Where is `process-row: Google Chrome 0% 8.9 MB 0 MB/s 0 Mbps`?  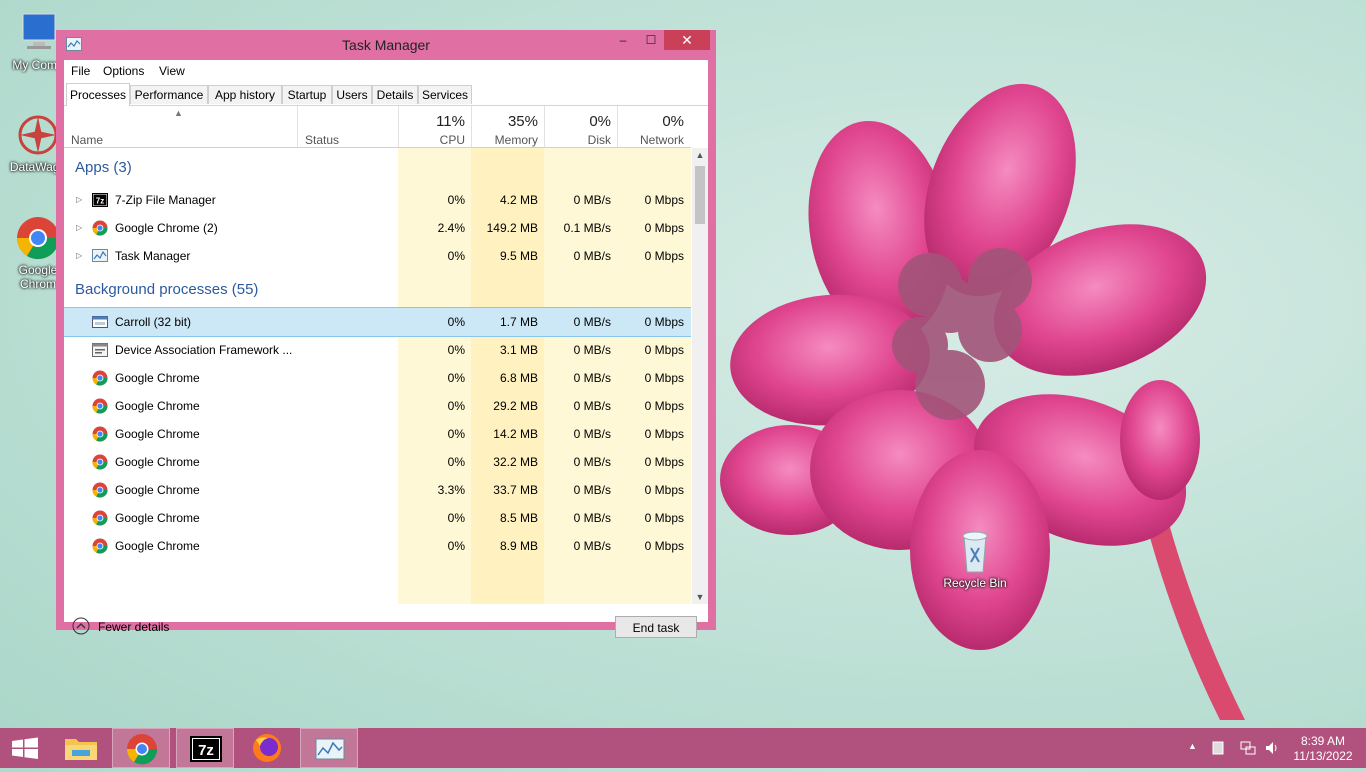 process-row: Google Chrome 0% 8.9 MB 0 MB/s 0 Mbps is located at coordinates (377, 546).